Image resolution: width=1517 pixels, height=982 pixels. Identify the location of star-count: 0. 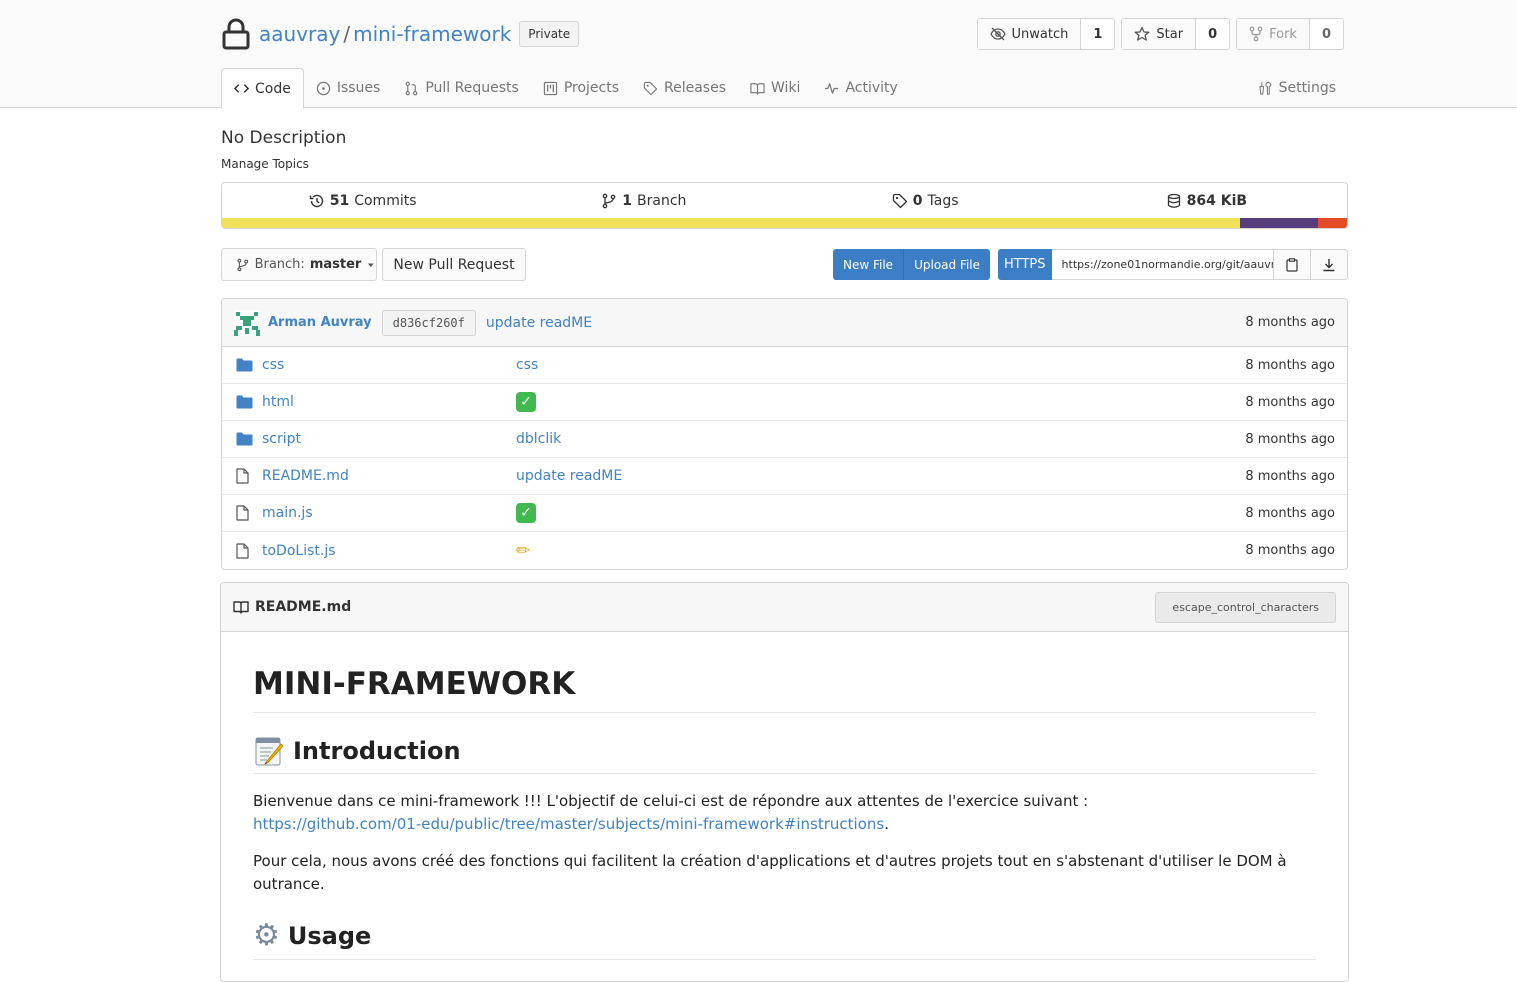
(1212, 34).